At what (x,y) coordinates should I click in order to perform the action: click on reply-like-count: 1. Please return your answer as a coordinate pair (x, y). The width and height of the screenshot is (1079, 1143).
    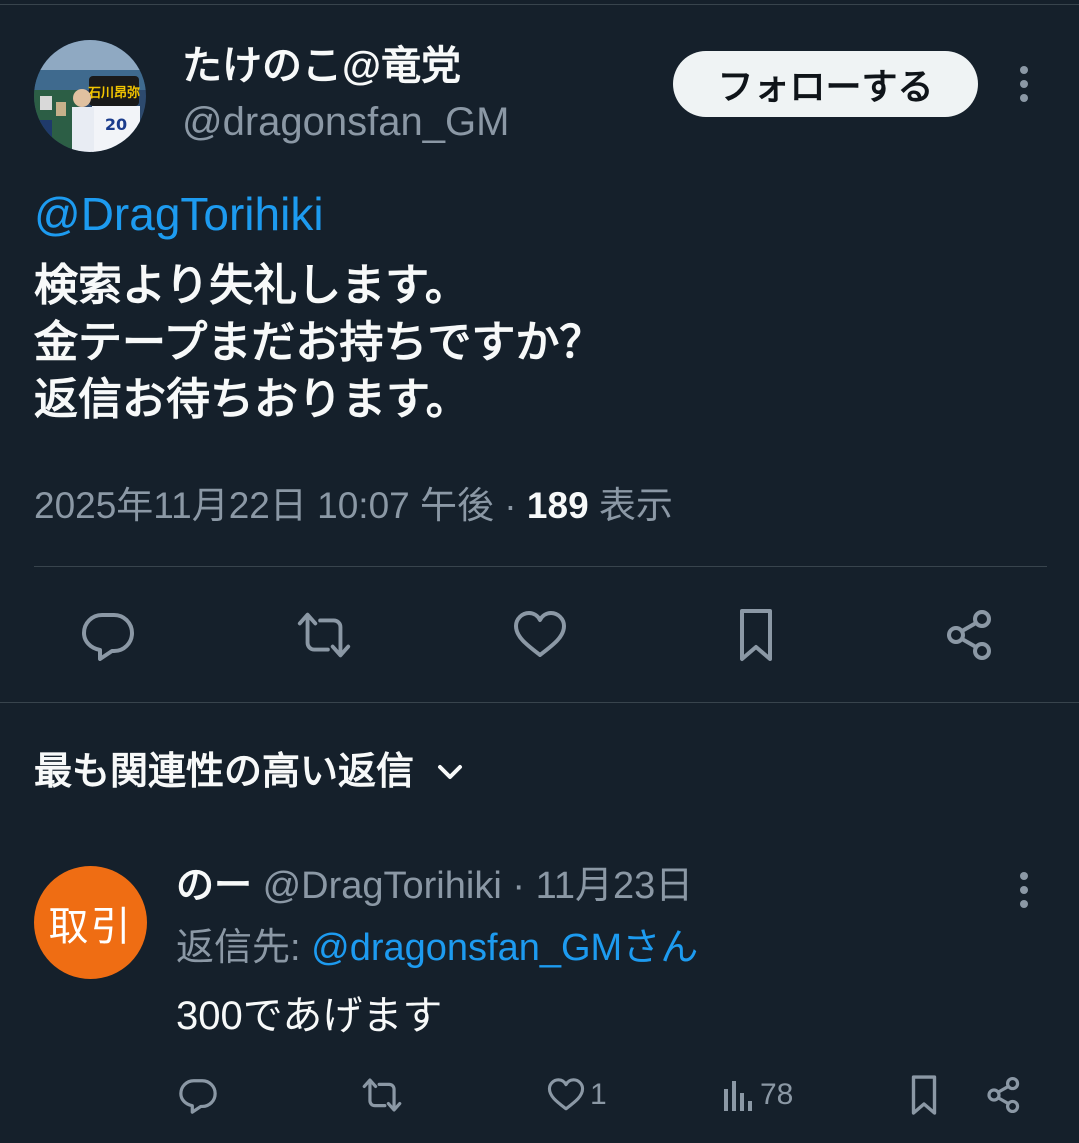
    Looking at the image, I should click on (598, 1094).